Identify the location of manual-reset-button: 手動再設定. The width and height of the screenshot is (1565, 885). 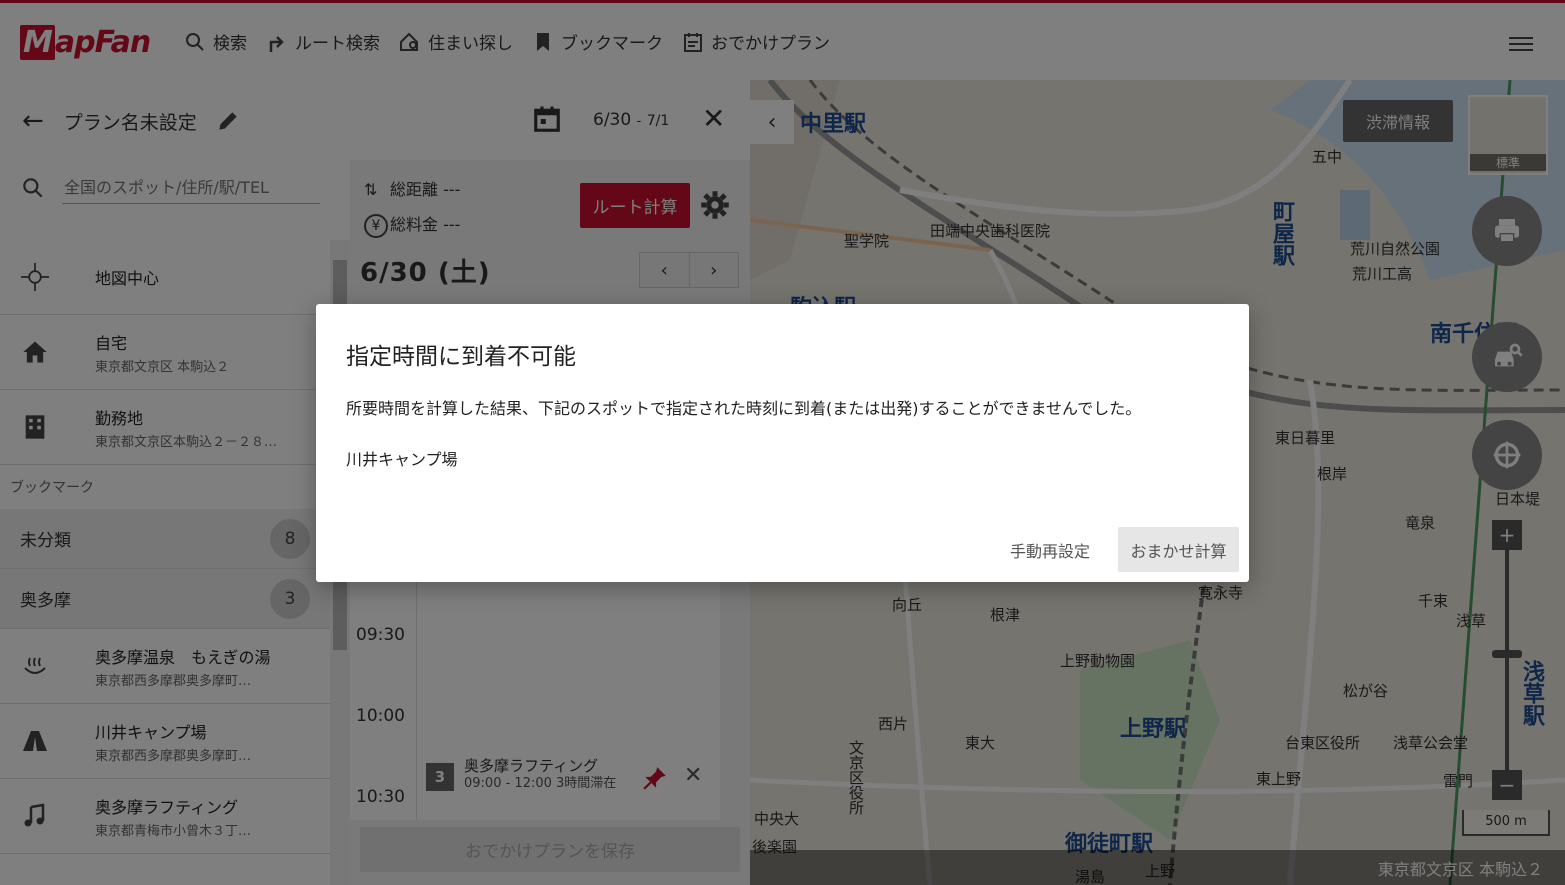
(1050, 550).